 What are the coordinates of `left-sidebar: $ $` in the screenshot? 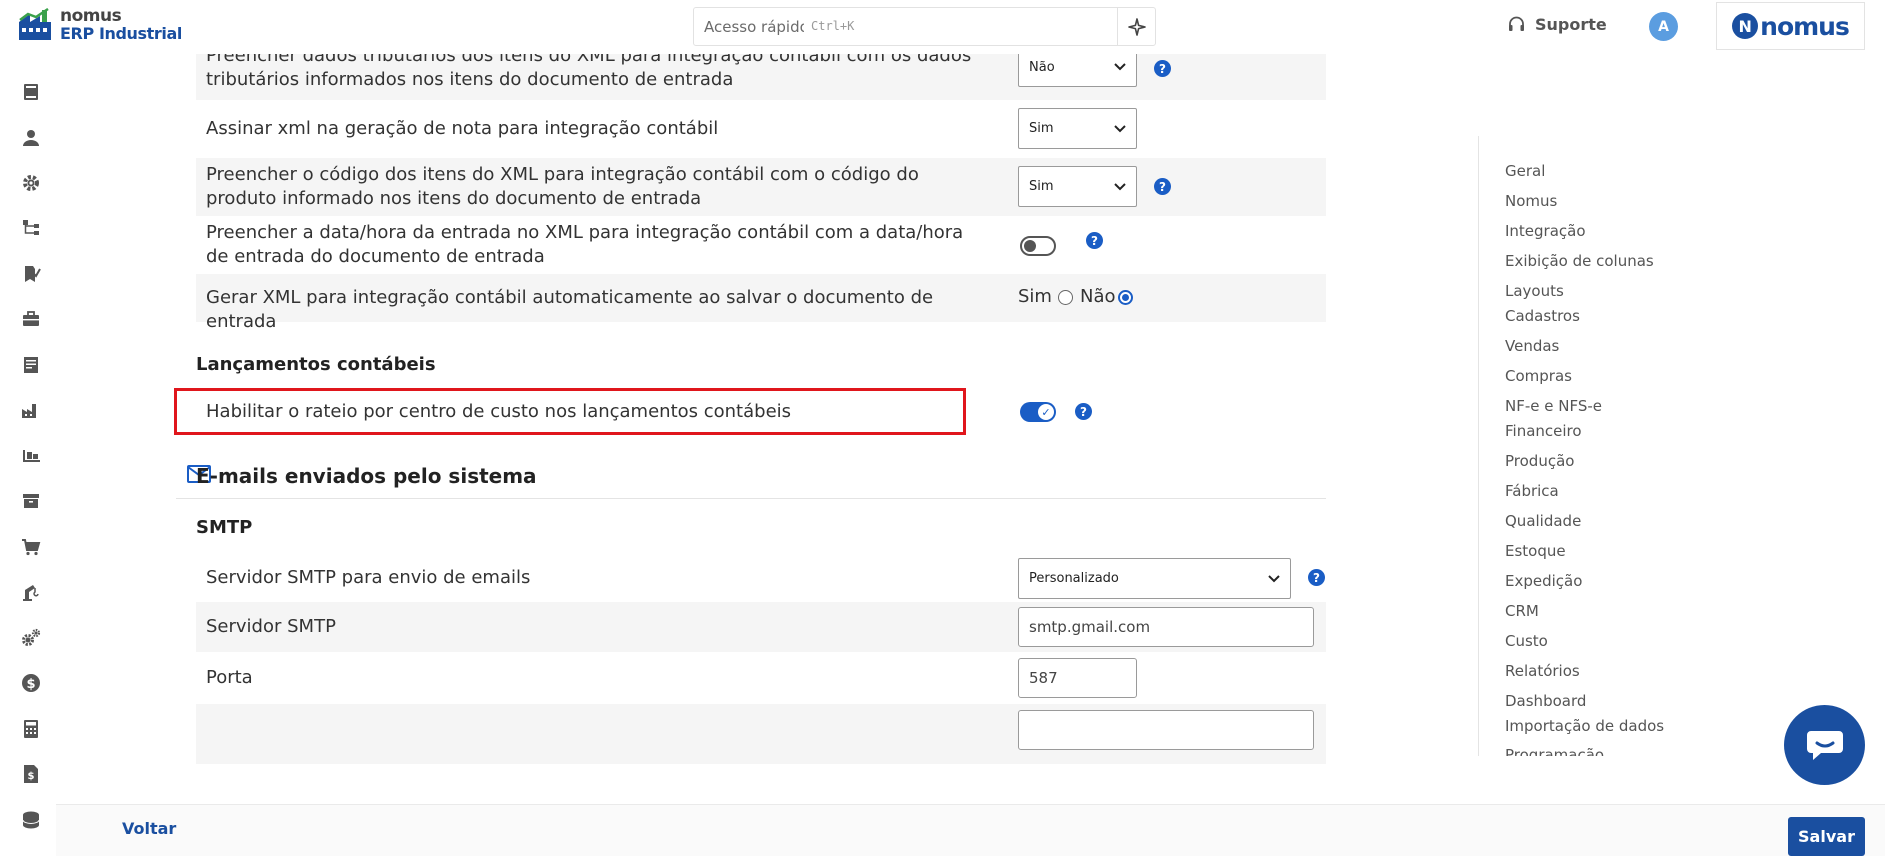 It's located at (28, 455).